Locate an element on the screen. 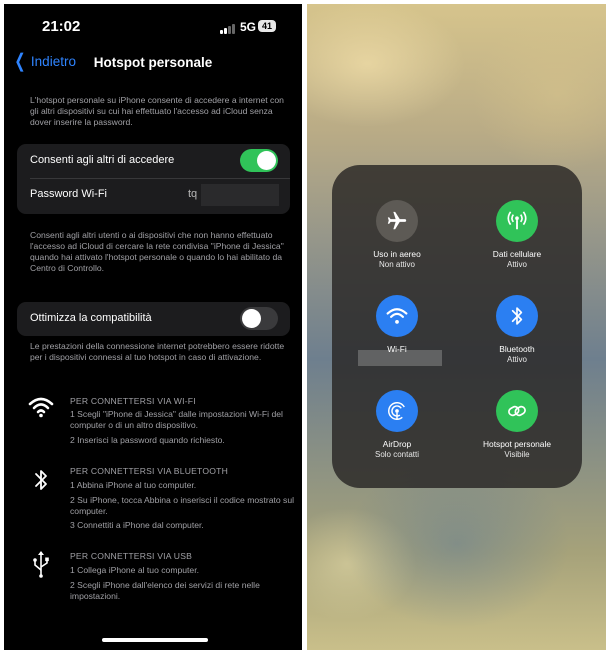 The height and width of the screenshot is (655, 610). hotspot-control: Hotspot personale Visibile is located at coordinates (517, 424).